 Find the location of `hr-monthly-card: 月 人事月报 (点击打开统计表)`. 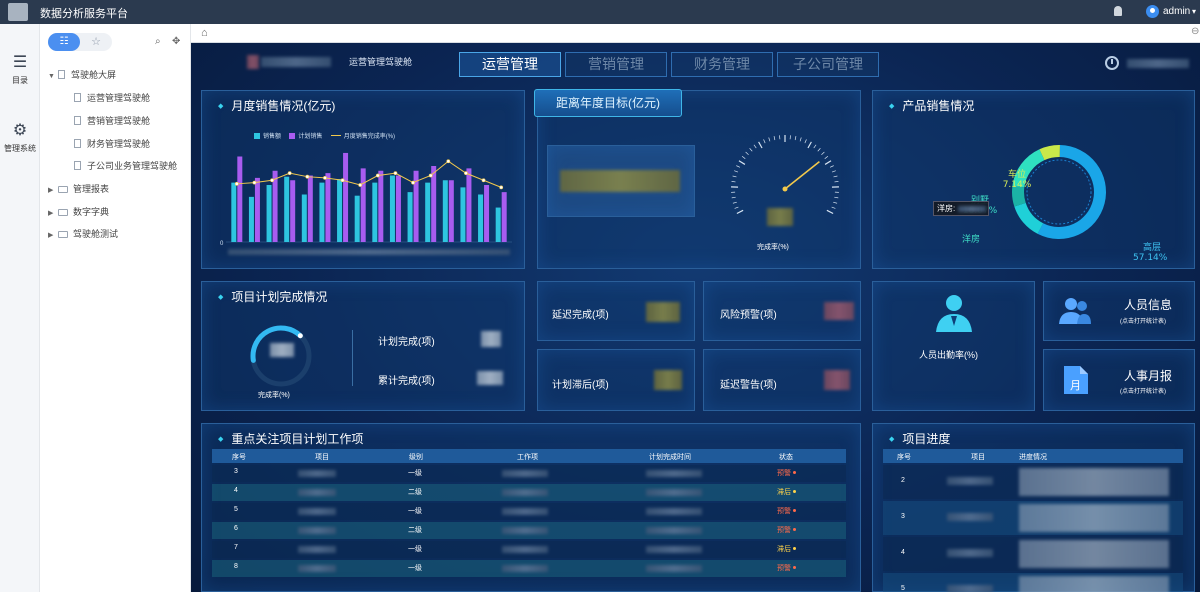

hr-monthly-card: 月 人事月报 (点击打开统计表) is located at coordinates (1119, 380).